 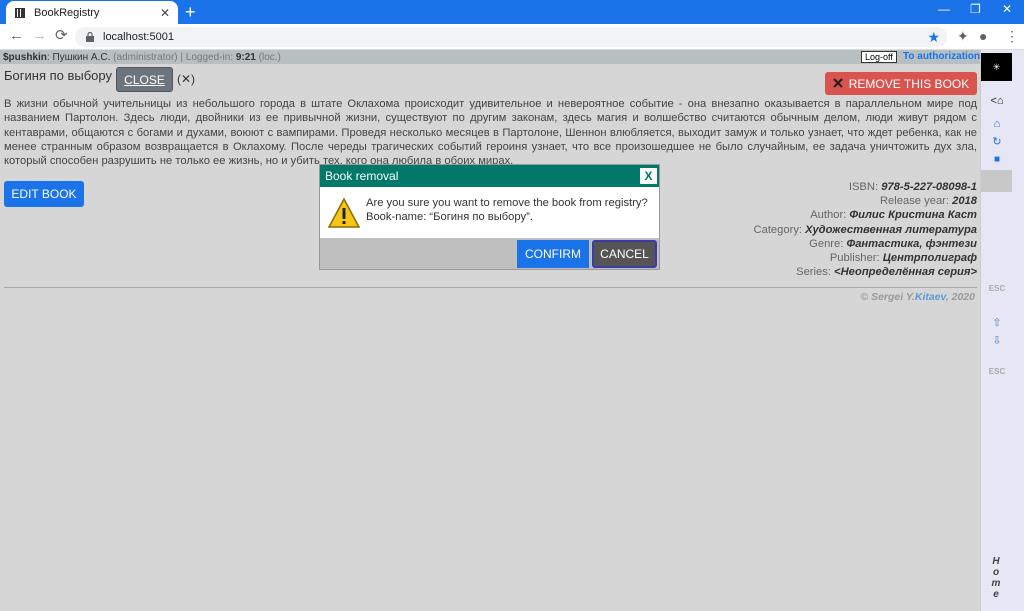 I want to click on detail-row: Genre: Фантастика, фэнтези, so click(x=893, y=243).